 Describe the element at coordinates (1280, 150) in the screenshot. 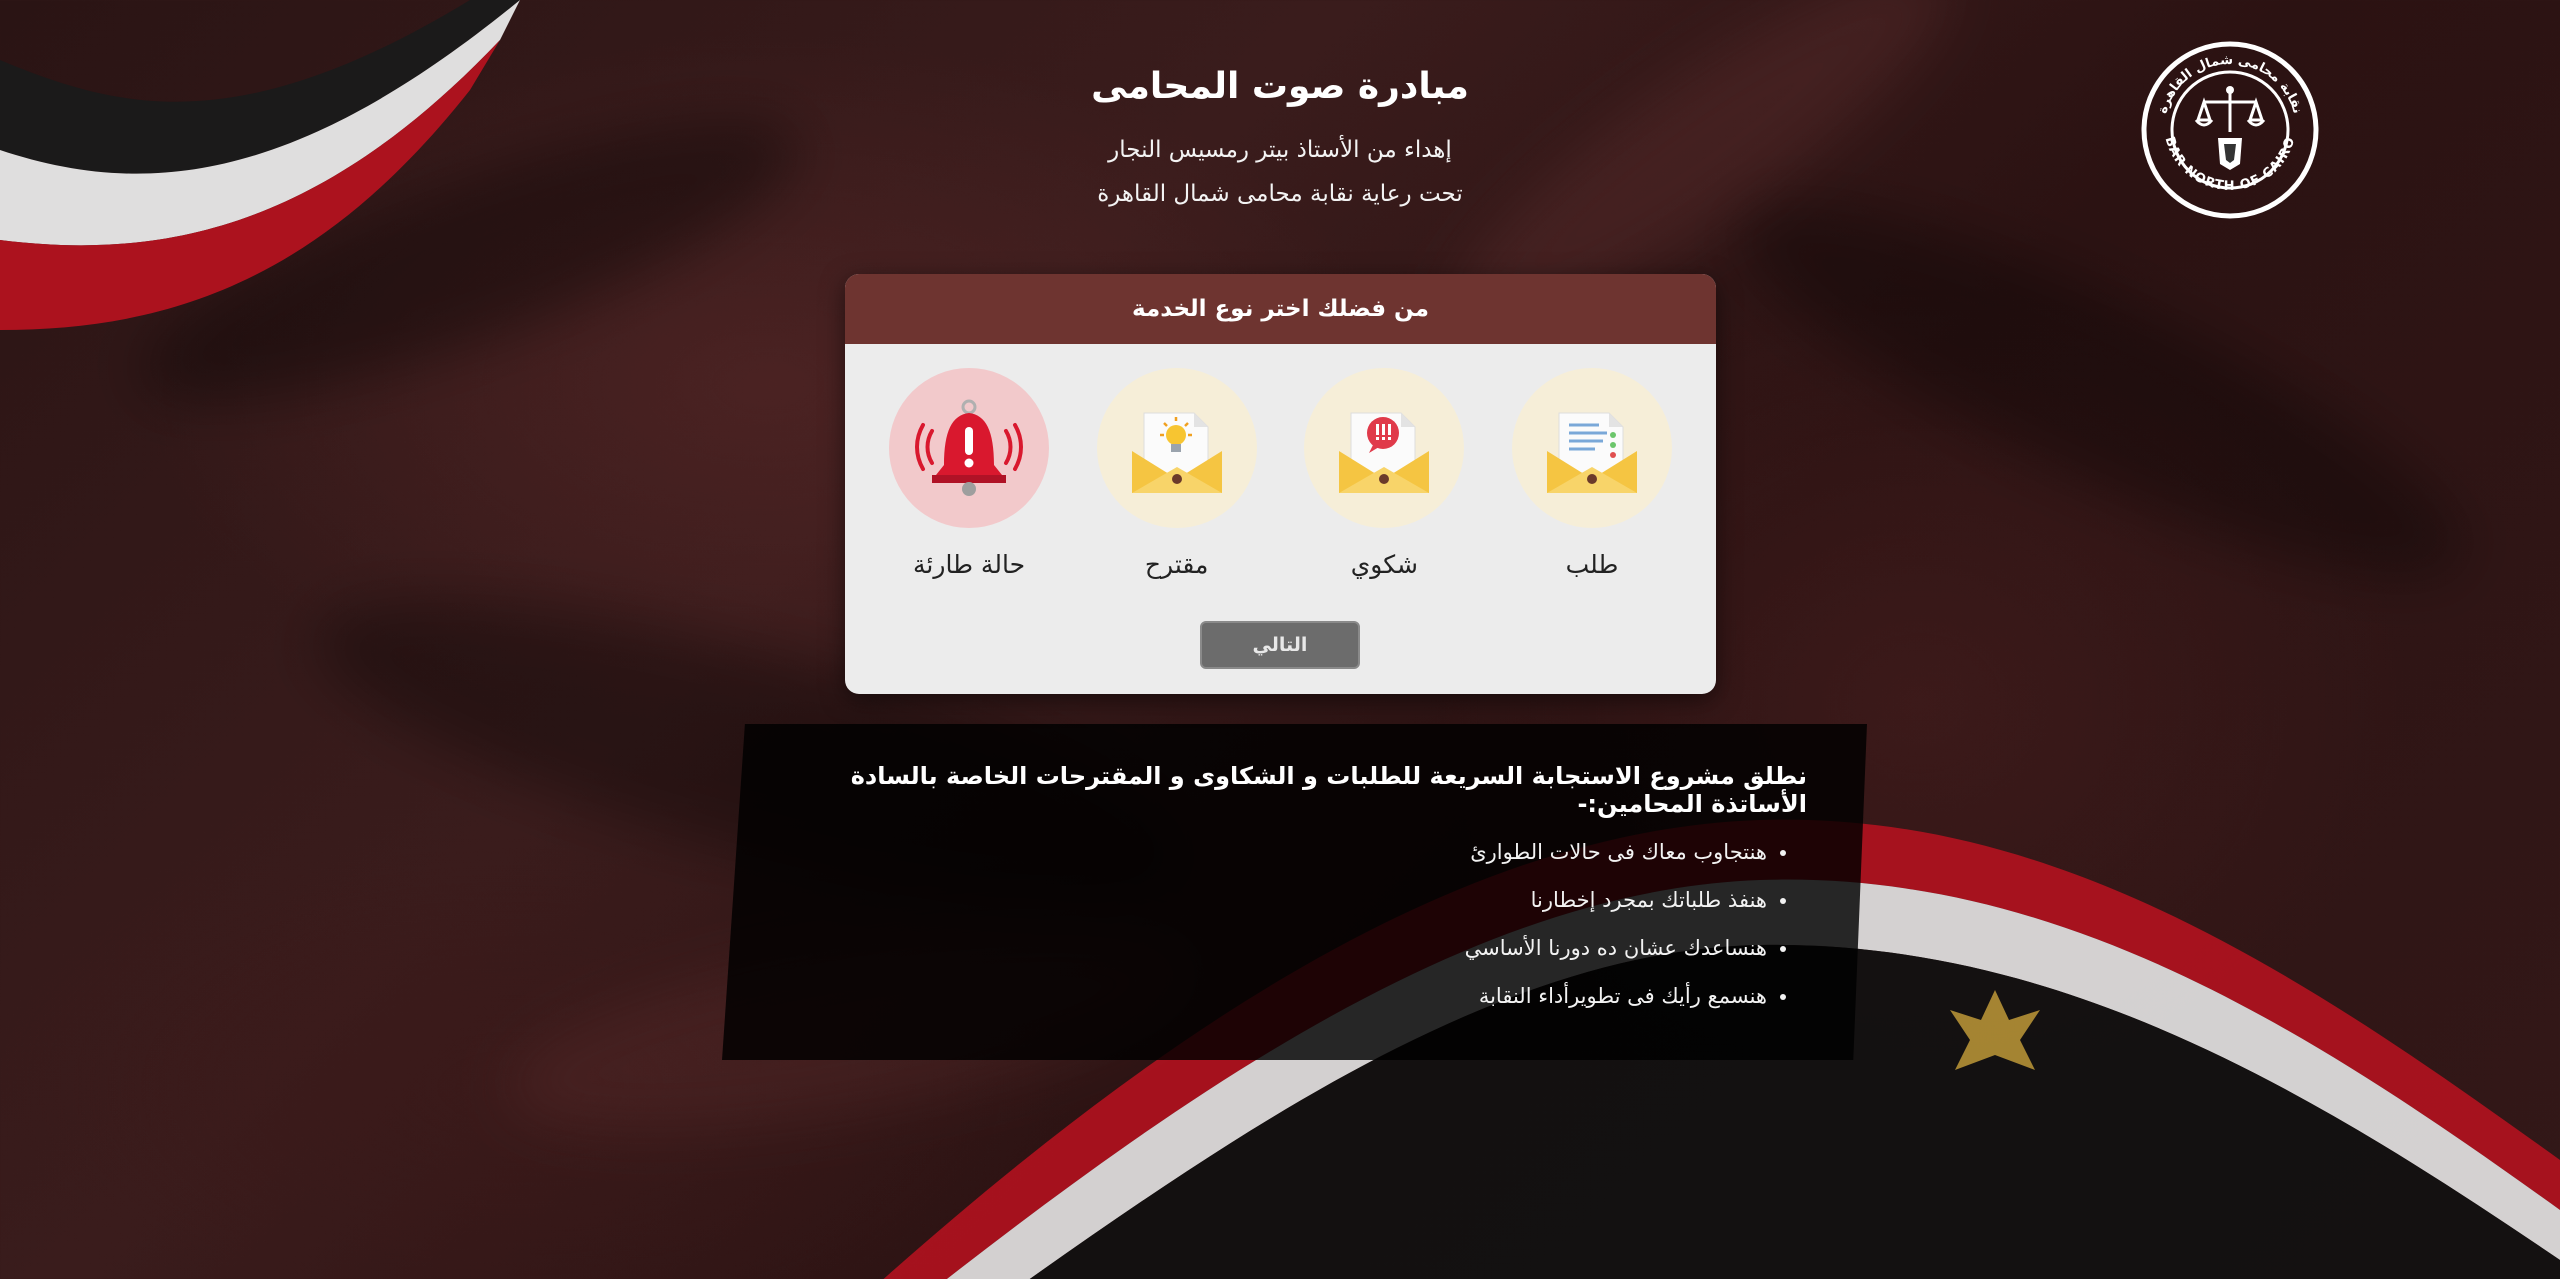

I see `dedication-text: إهداء من الأستاذ بيتر رمسيس النجار` at that location.